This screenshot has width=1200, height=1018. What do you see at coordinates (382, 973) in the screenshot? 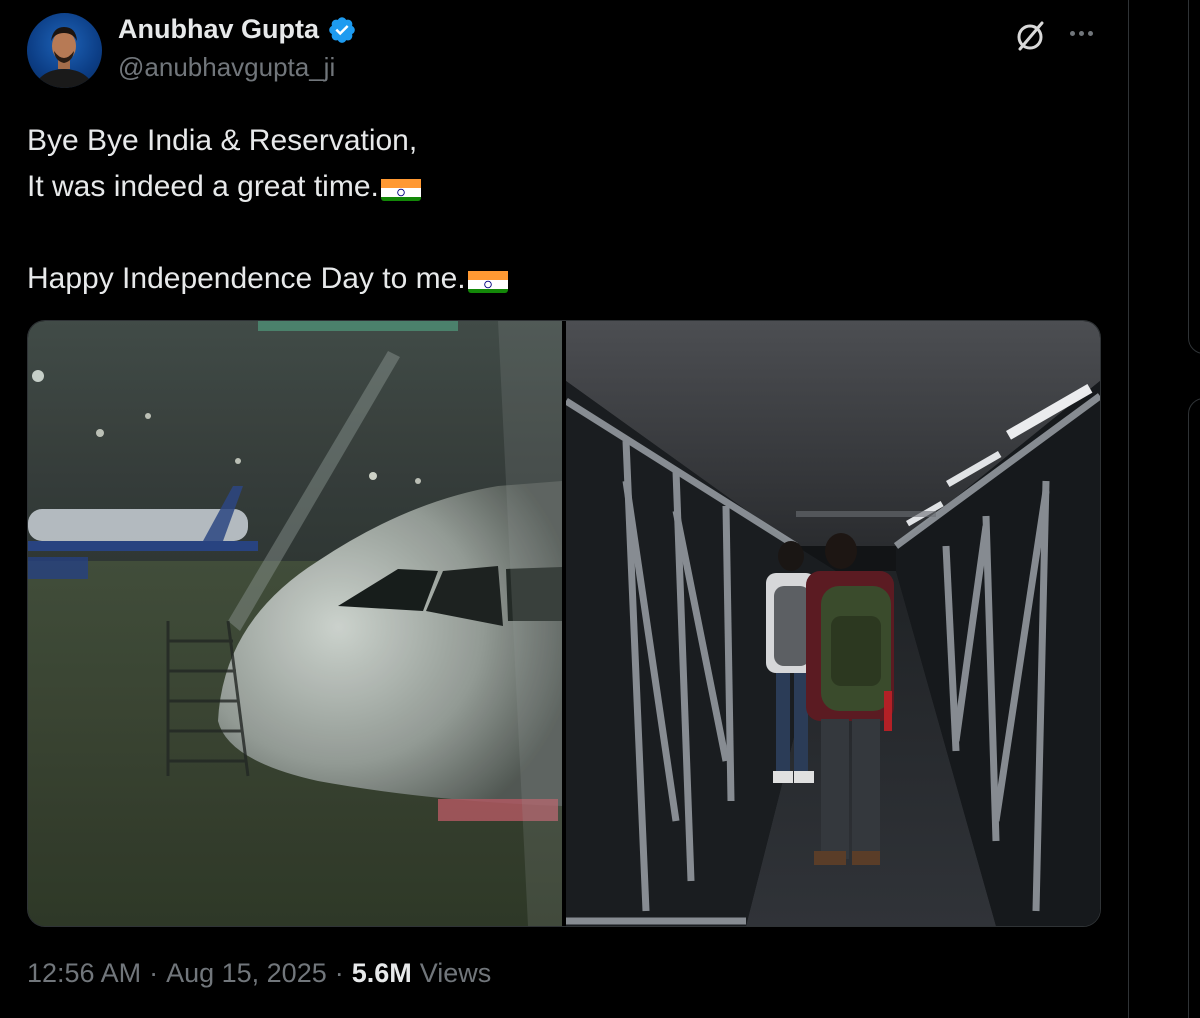
I see `views-count: 5.6M` at bounding box center [382, 973].